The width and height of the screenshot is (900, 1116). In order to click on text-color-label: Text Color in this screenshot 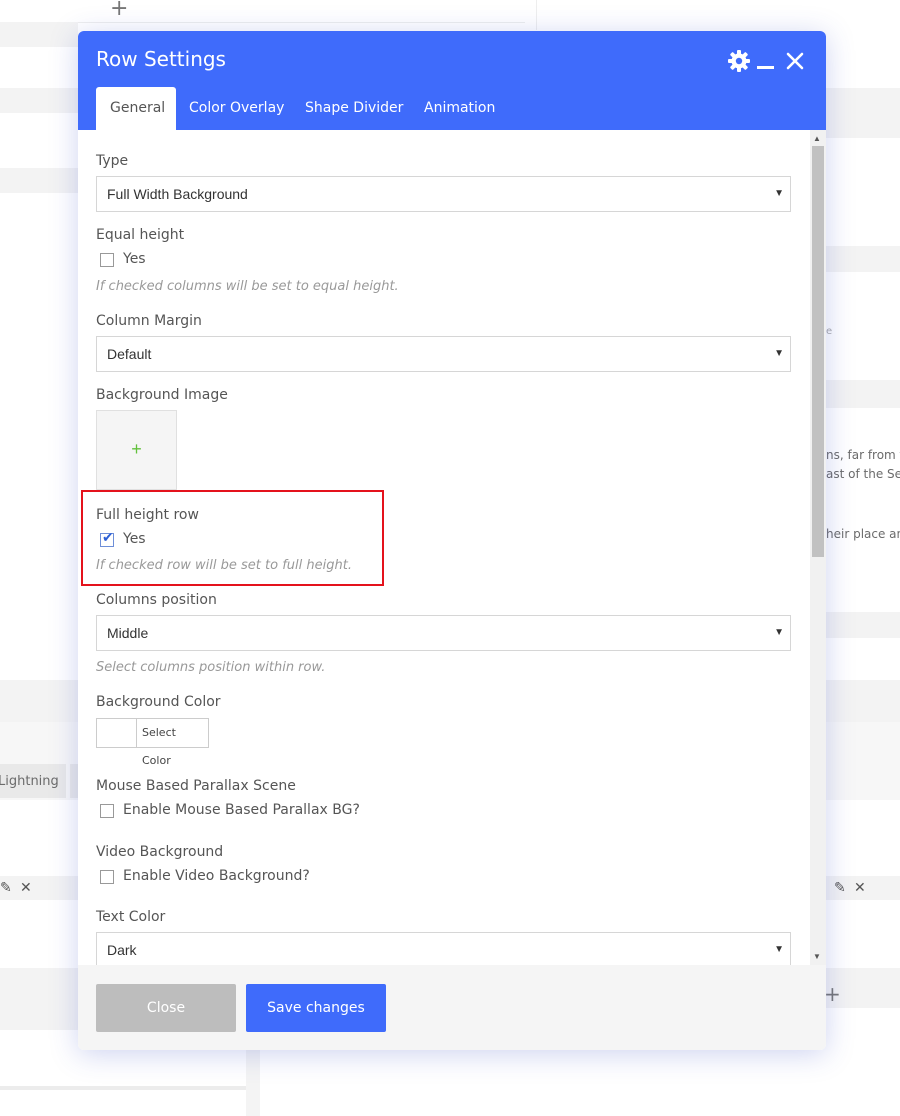, I will do `click(131, 917)`.